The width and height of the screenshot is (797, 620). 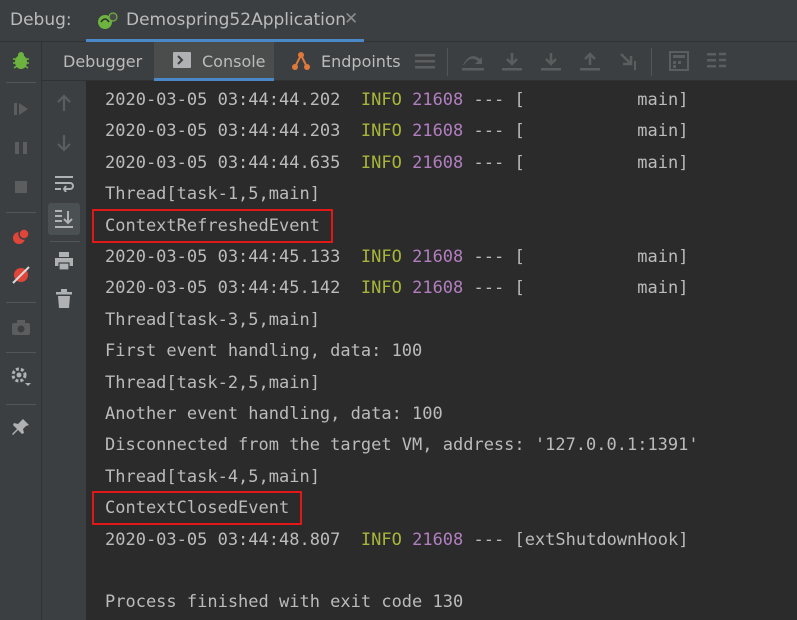 What do you see at coordinates (234, 61) in the screenshot?
I see `tab-console-label: Console` at bounding box center [234, 61].